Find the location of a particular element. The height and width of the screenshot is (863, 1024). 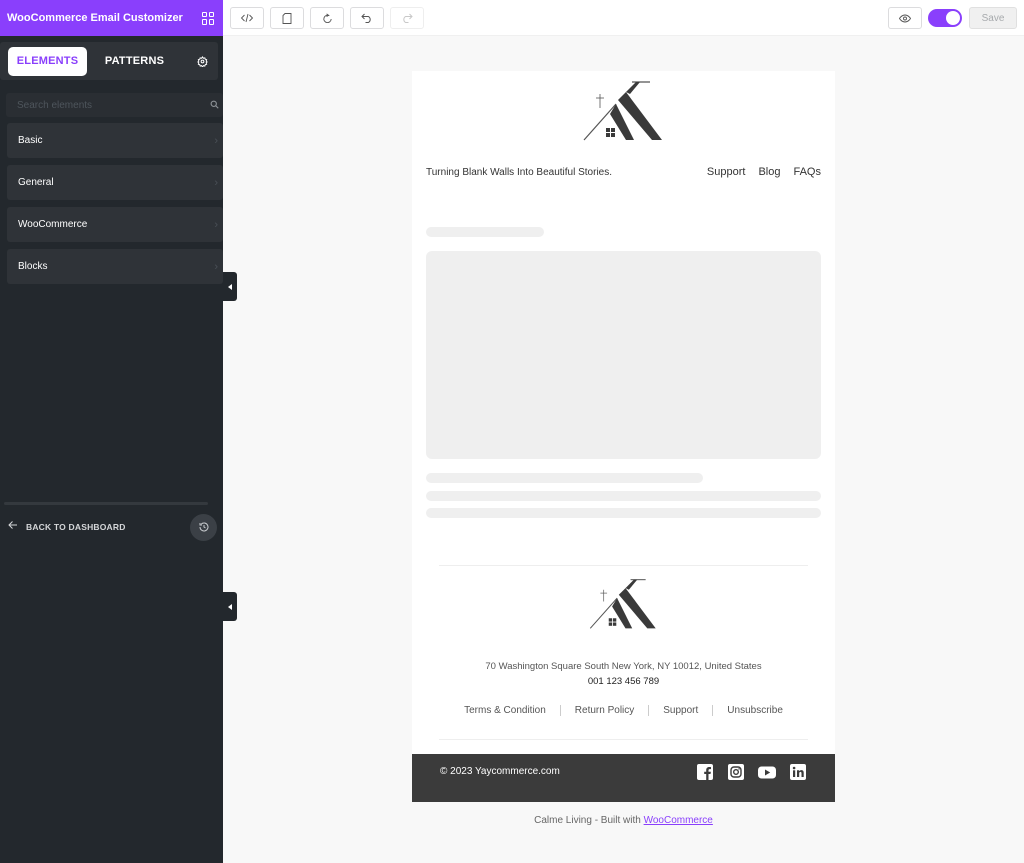

undo-icon is located at coordinates (366, 18).